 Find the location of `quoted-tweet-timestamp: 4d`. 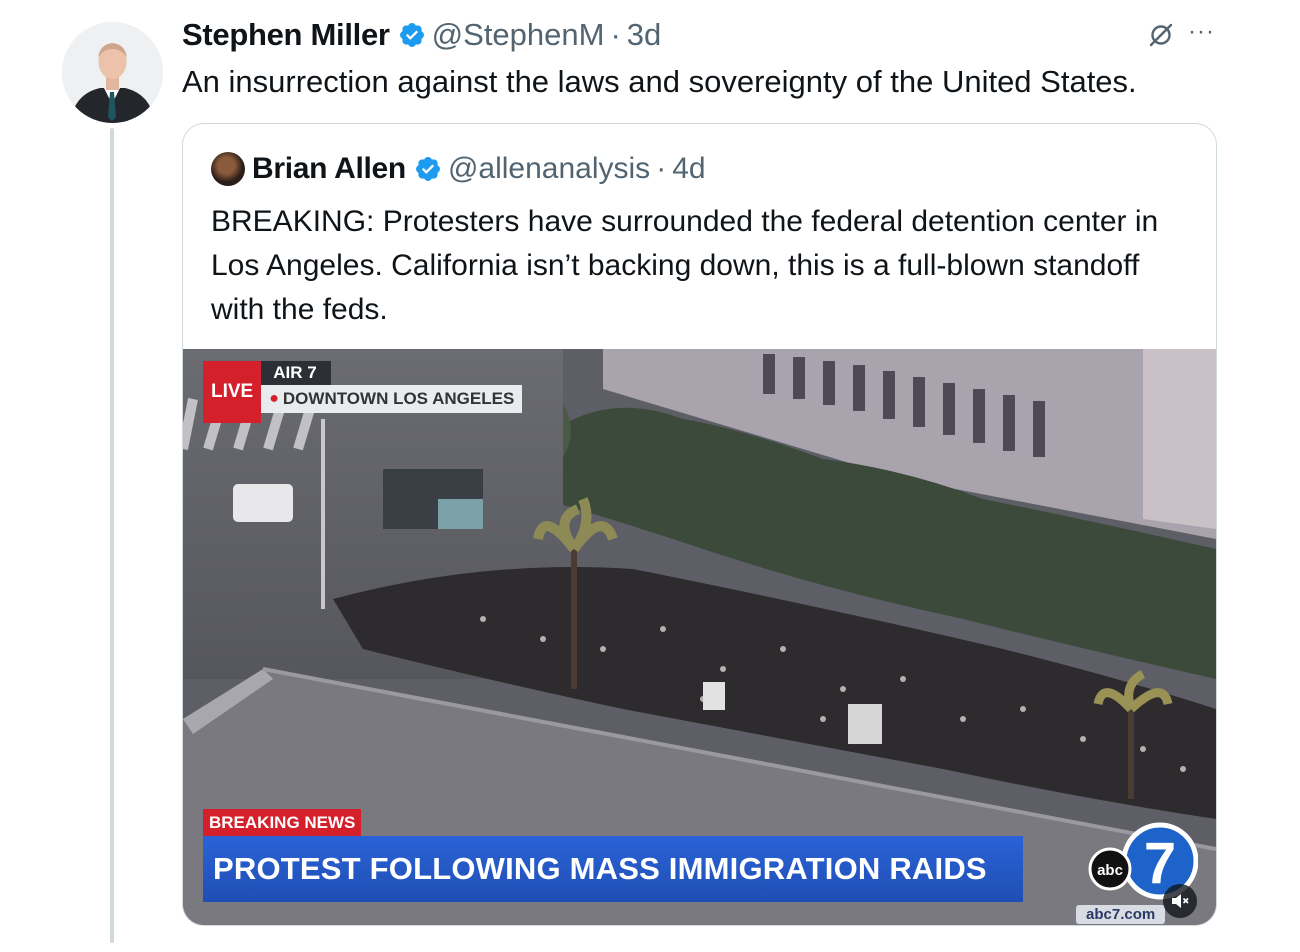

quoted-tweet-timestamp: 4d is located at coordinates (688, 169).